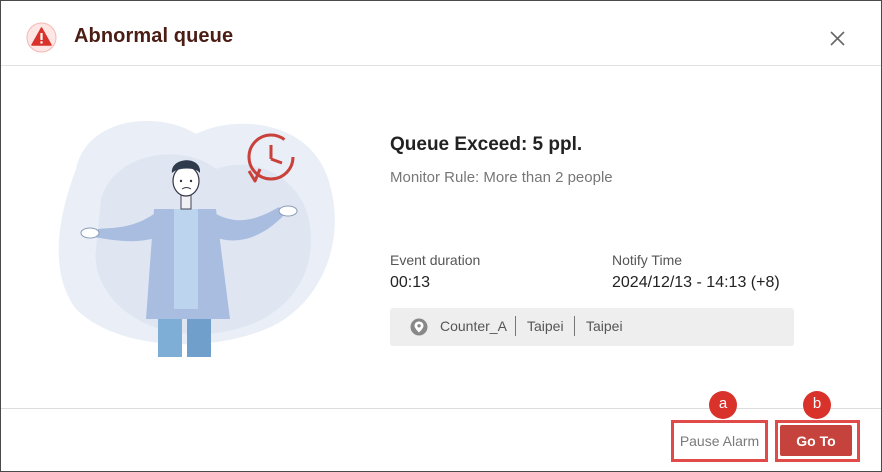 The width and height of the screenshot is (882, 472). What do you see at coordinates (837, 38) in the screenshot?
I see `close-icon` at bounding box center [837, 38].